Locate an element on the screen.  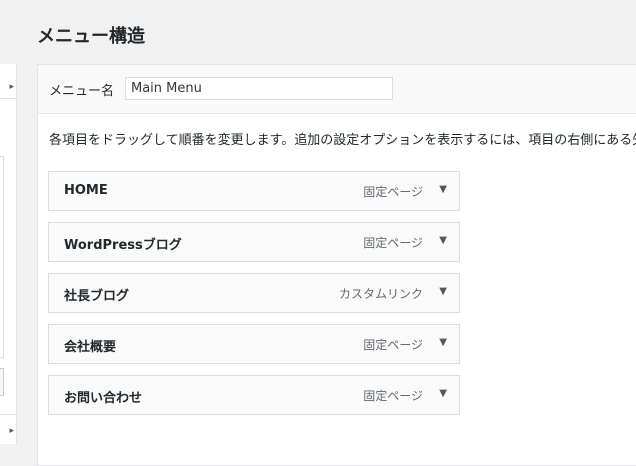
menu-item-title: 社長ブログ is located at coordinates (97, 296).